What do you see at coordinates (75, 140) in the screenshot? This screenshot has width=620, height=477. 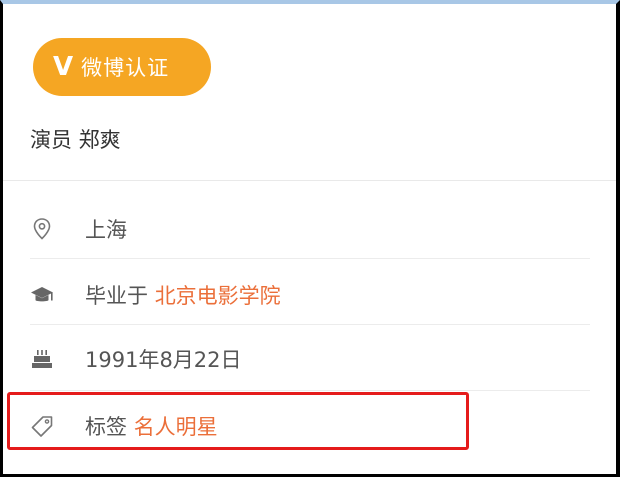 I see `verification-description: 演员 郑爽` at bounding box center [75, 140].